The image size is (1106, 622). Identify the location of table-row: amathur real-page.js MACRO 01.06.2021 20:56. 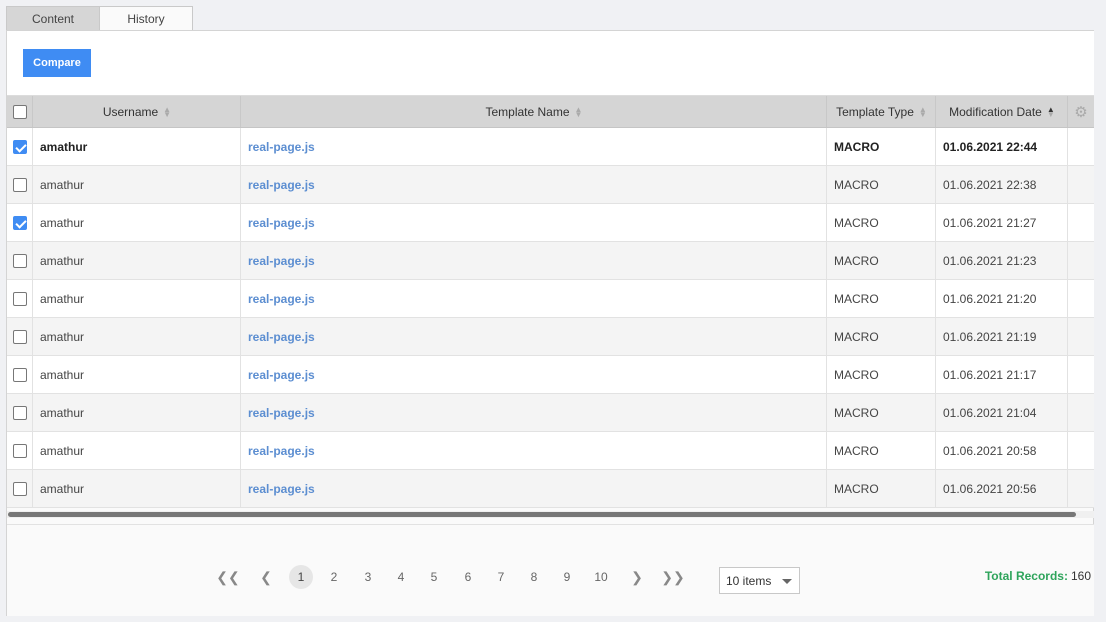
(550, 489).